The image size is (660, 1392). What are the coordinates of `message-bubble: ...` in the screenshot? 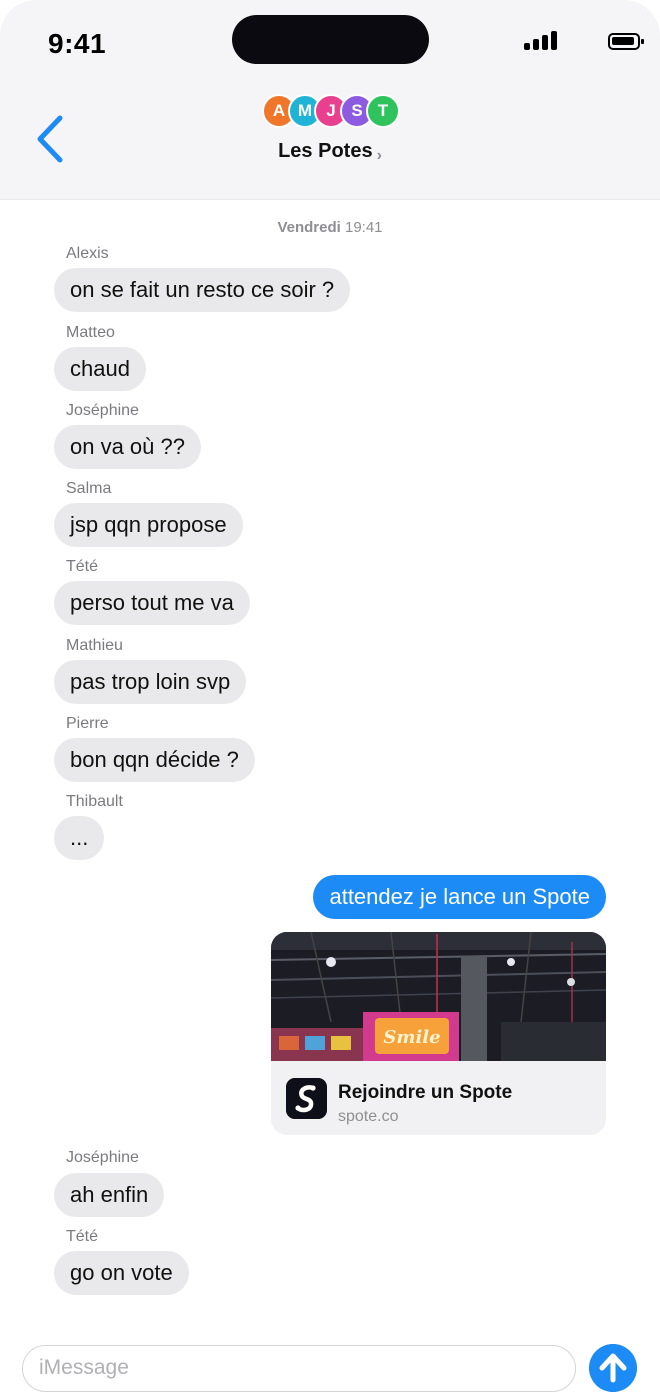 It's located at (79, 838).